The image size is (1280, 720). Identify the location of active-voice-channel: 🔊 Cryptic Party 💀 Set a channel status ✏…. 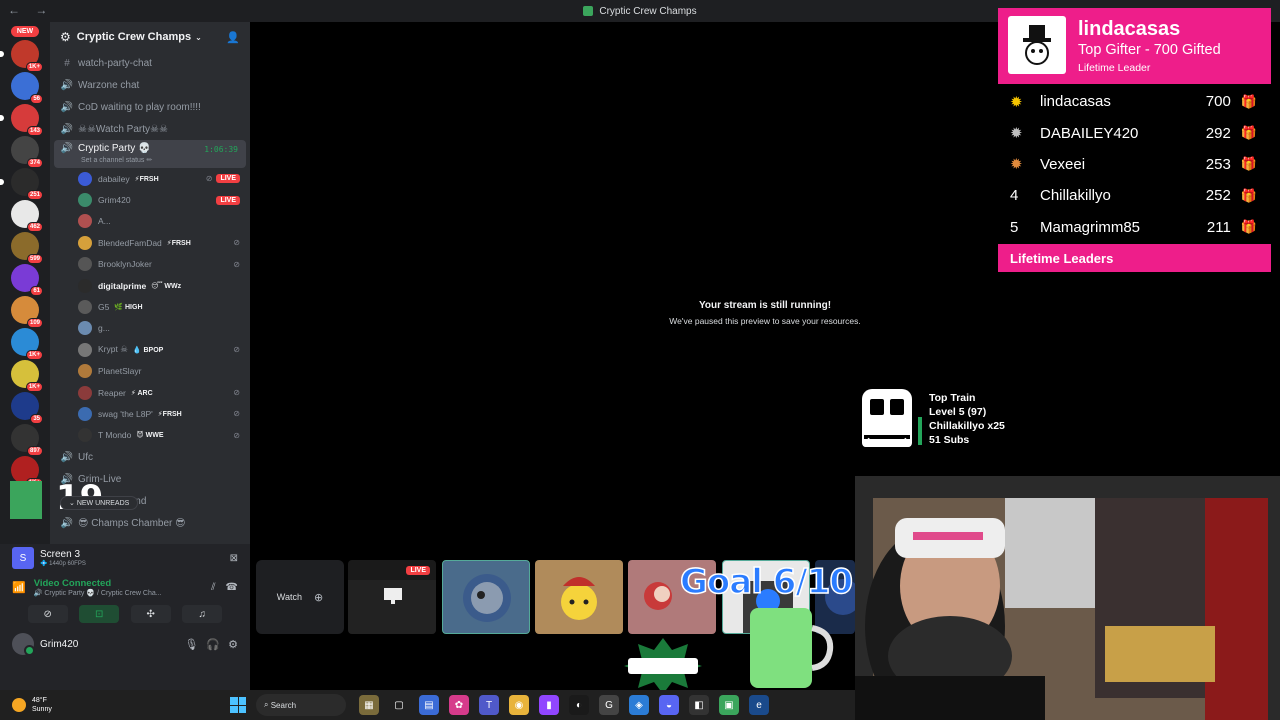
(150, 154).